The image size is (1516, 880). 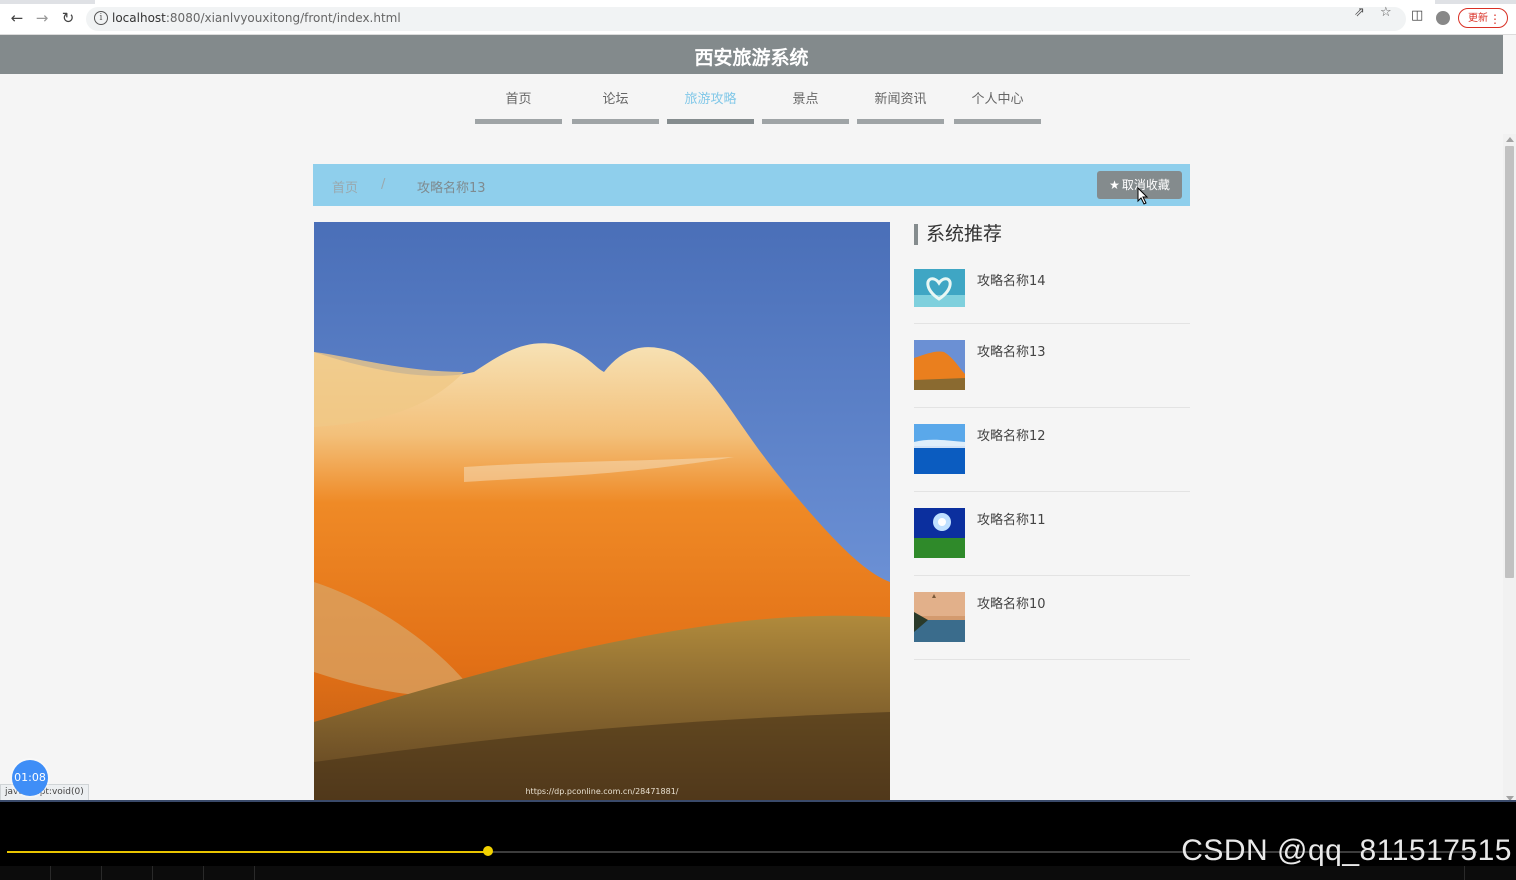 What do you see at coordinates (751, 58) in the screenshot?
I see `site-title: 西安旅游系统` at bounding box center [751, 58].